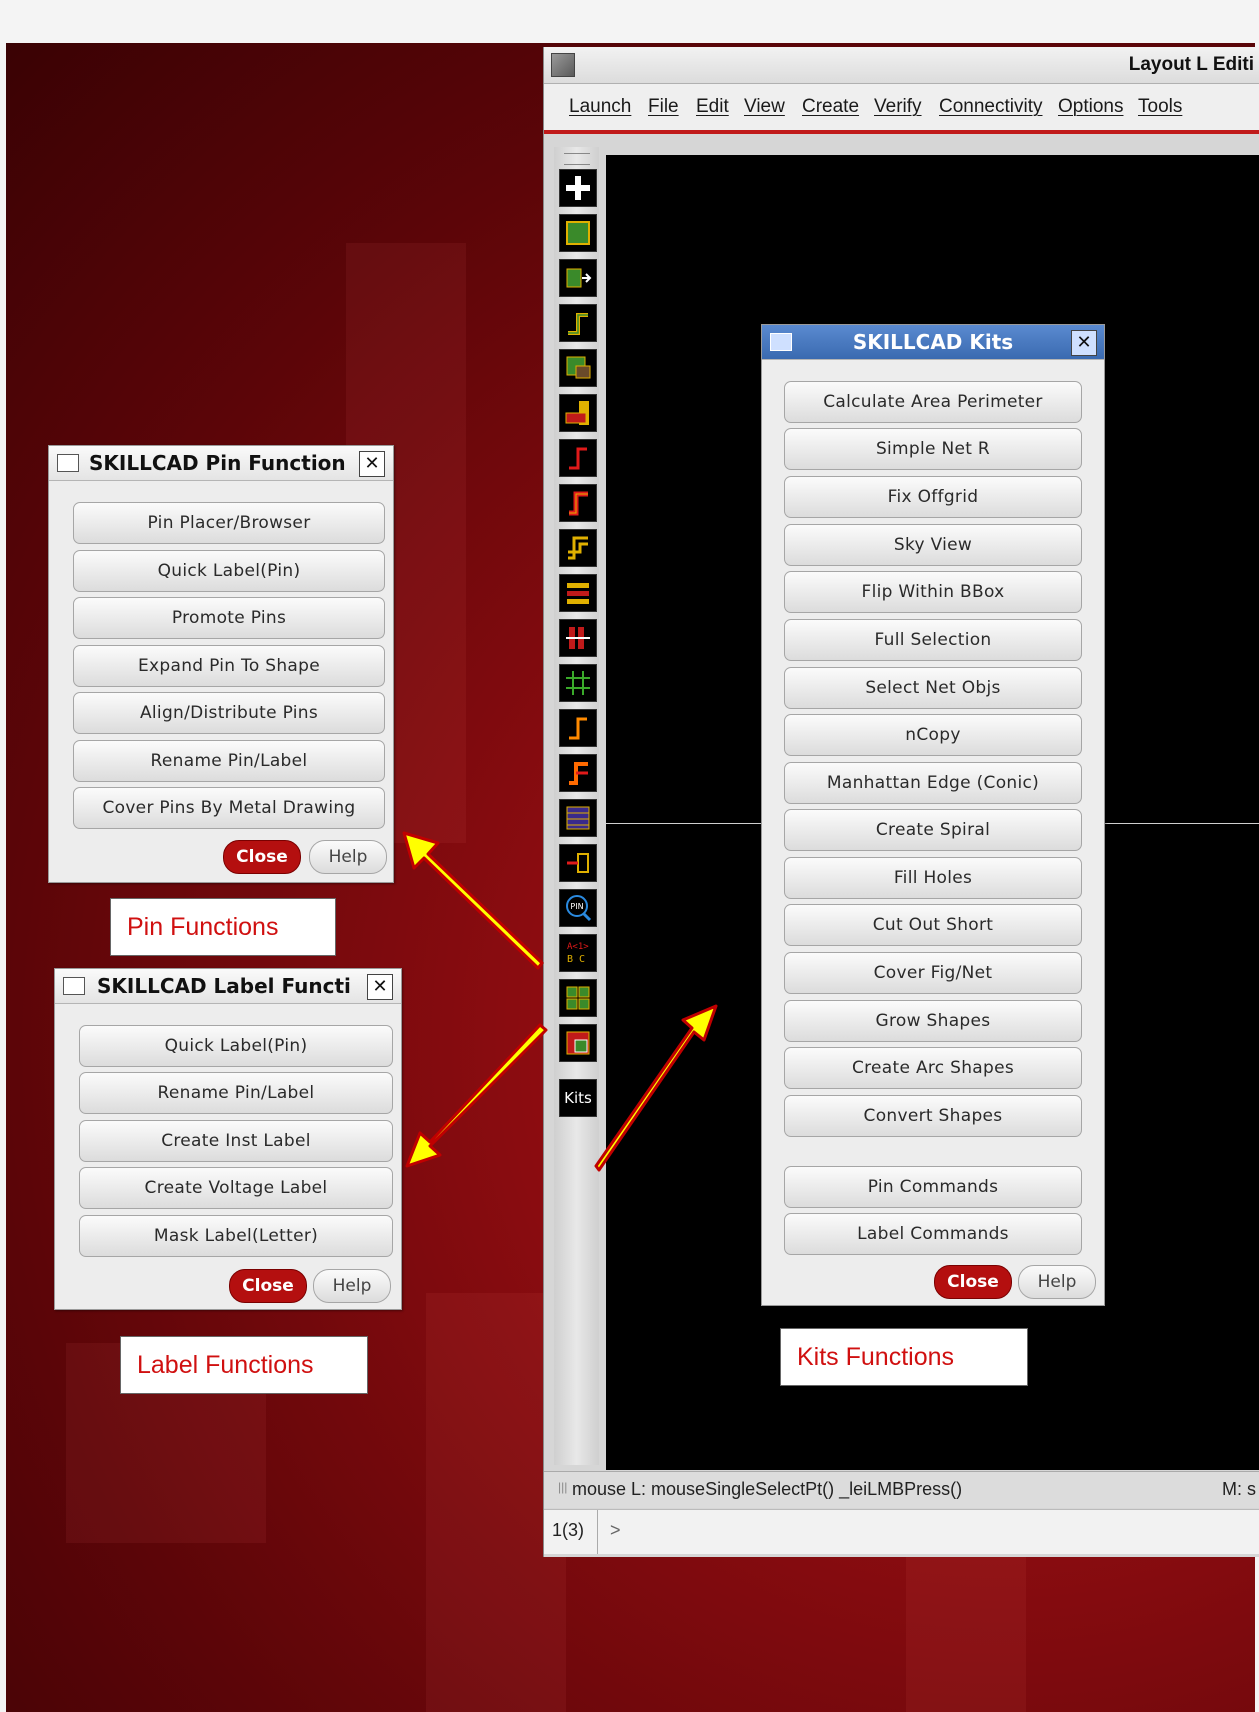 This screenshot has width=1259, height=1712. Describe the element at coordinates (1090, 107) in the screenshot. I see `menu-options: Options` at that location.